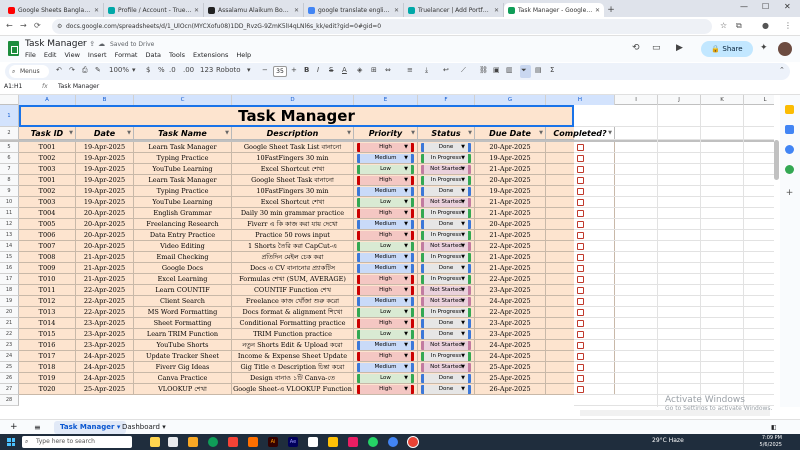 The height and width of the screenshot is (450, 800). What do you see at coordinates (183, 202) in the screenshot?
I see `cell-name: YouTube Learning` at bounding box center [183, 202].